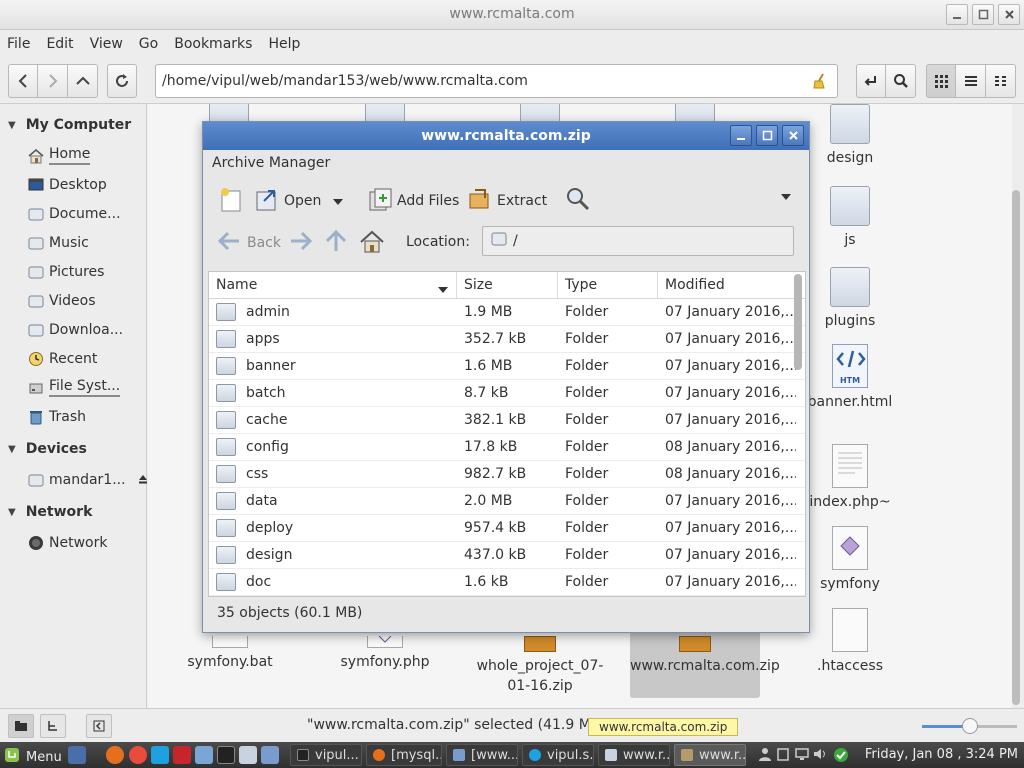 This screenshot has height=768, width=1024. Describe the element at coordinates (284, 44) in the screenshot. I see `menu-help: Help` at that location.